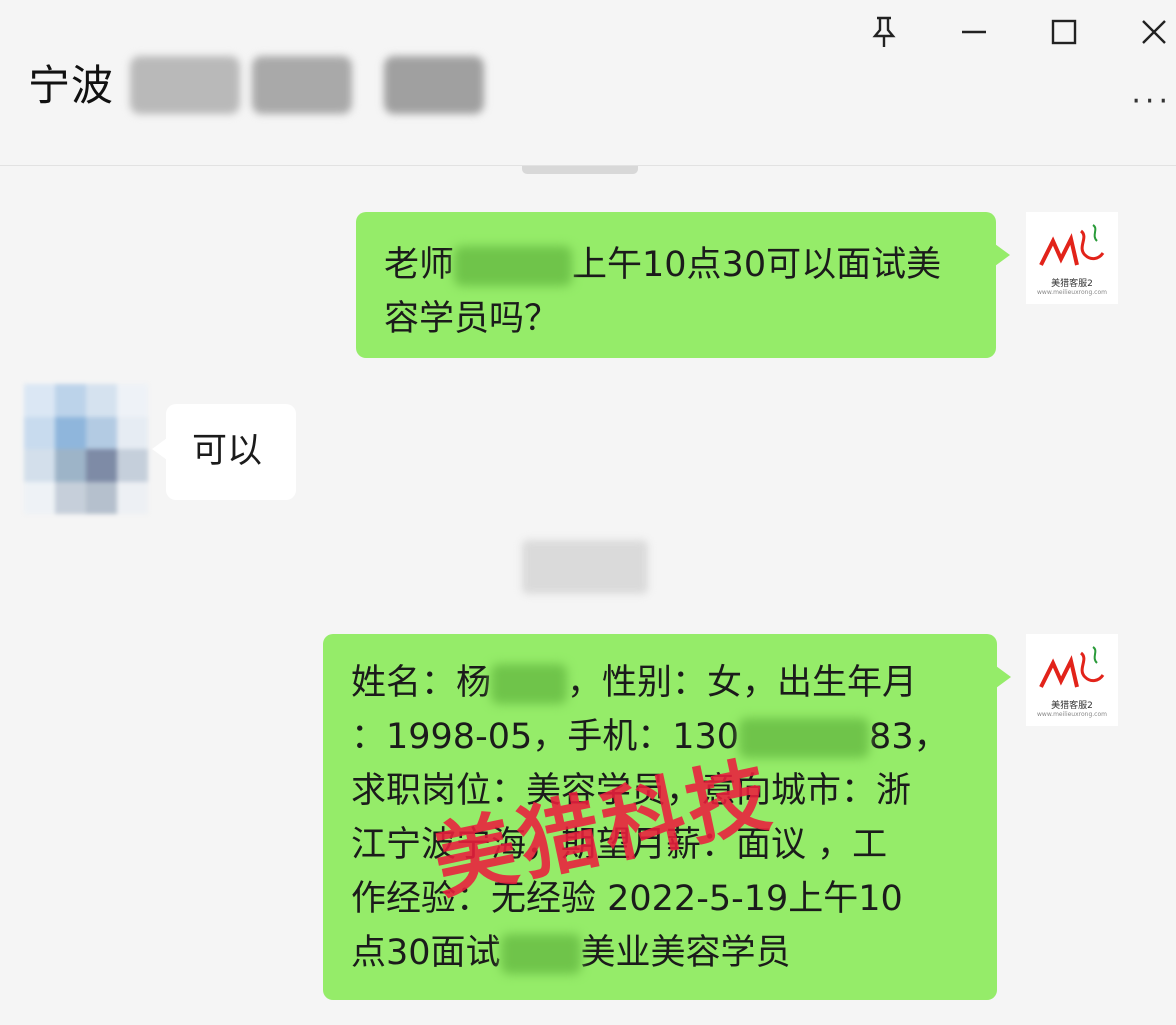 The width and height of the screenshot is (1176, 1025). I want to click on more-options-icon: ···, so click(1151, 101).